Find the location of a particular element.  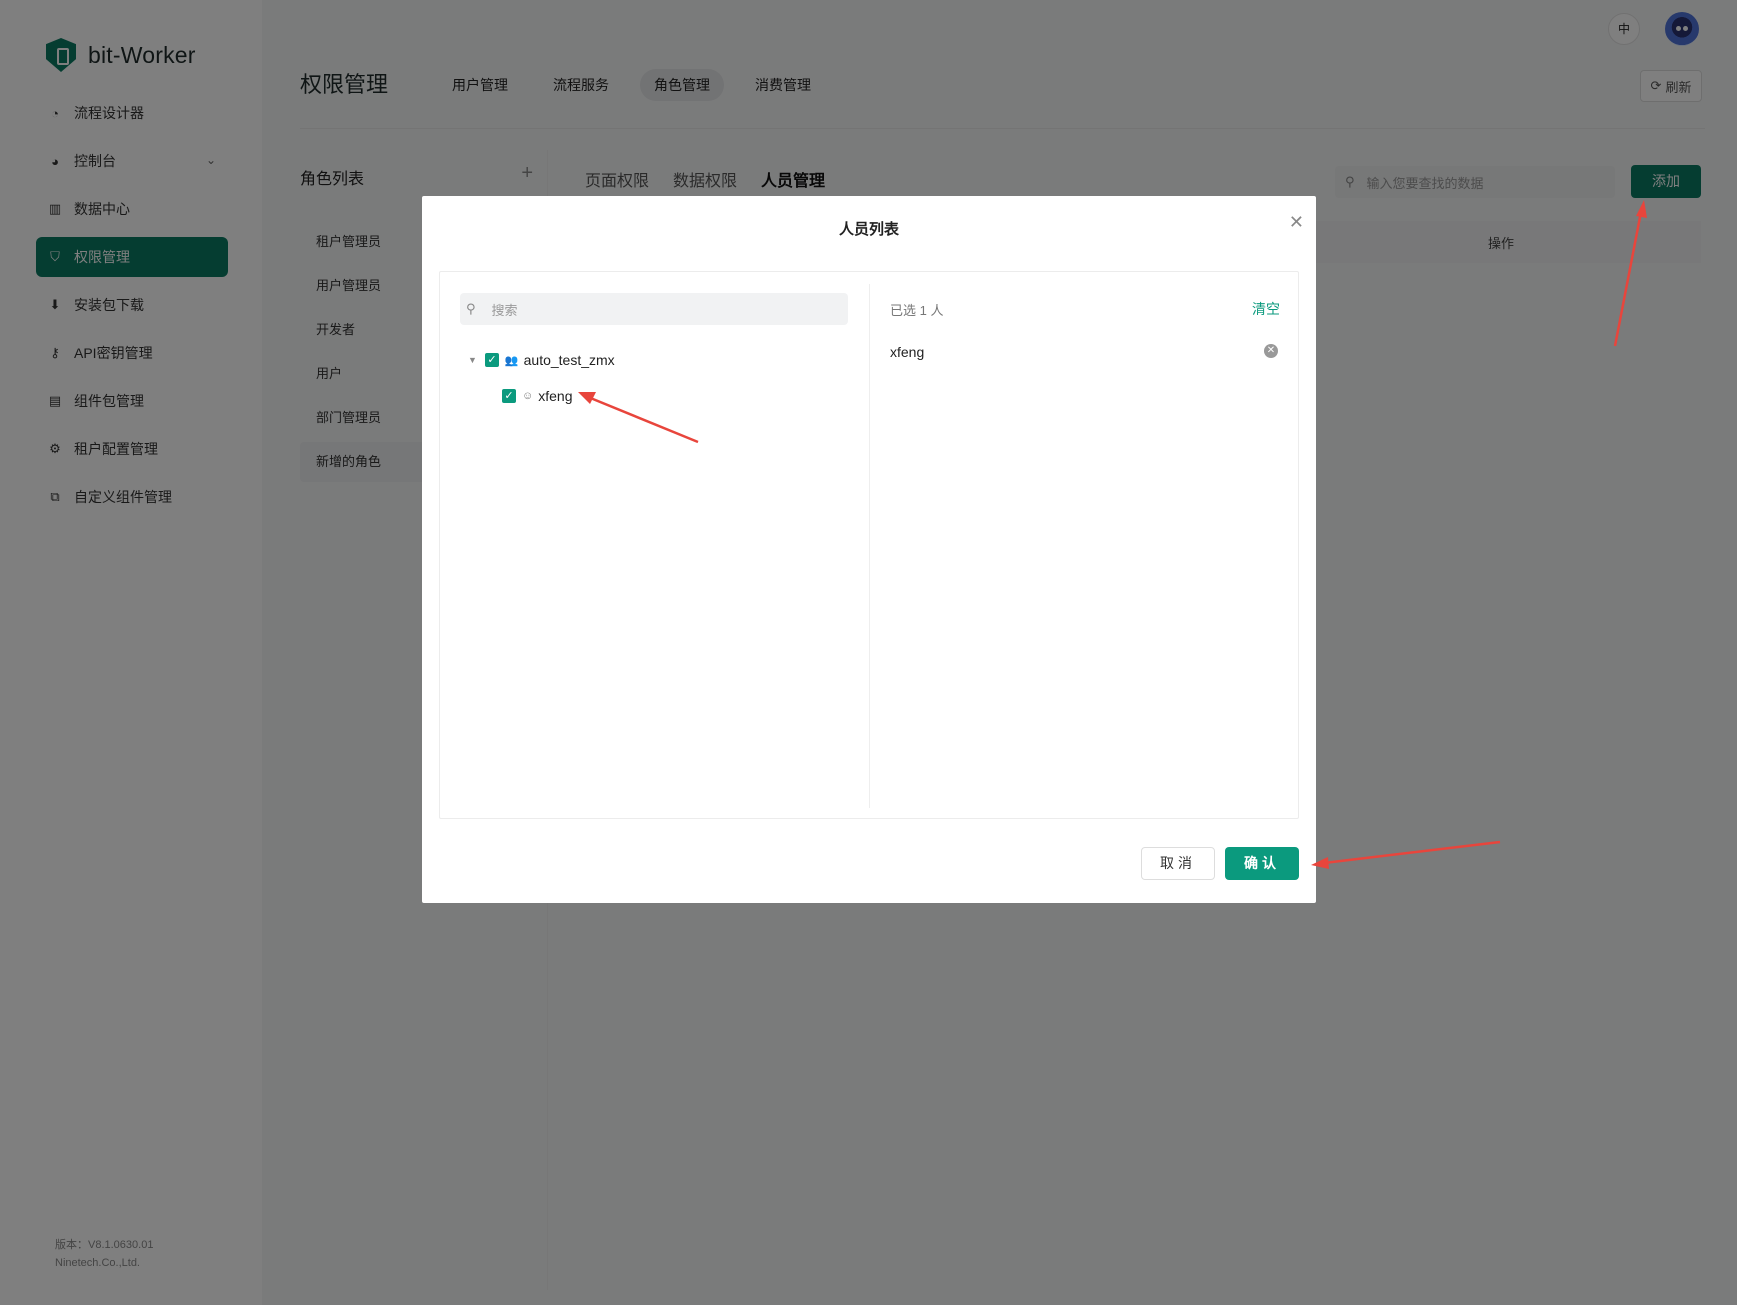

member-checkbox: ✓ is located at coordinates (509, 396).